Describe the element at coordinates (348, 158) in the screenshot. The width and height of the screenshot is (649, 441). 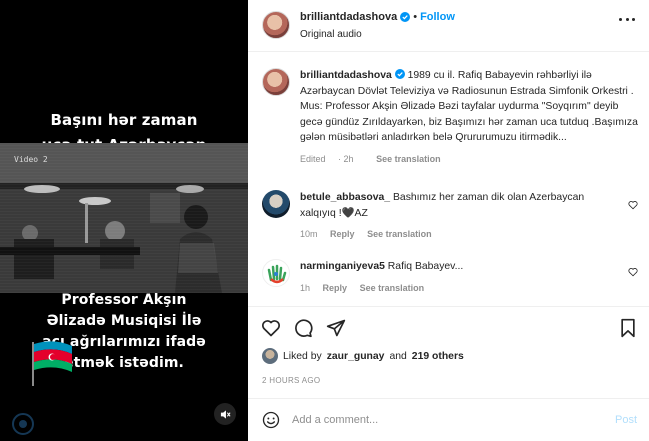
I see `caption-time: 2h` at that location.